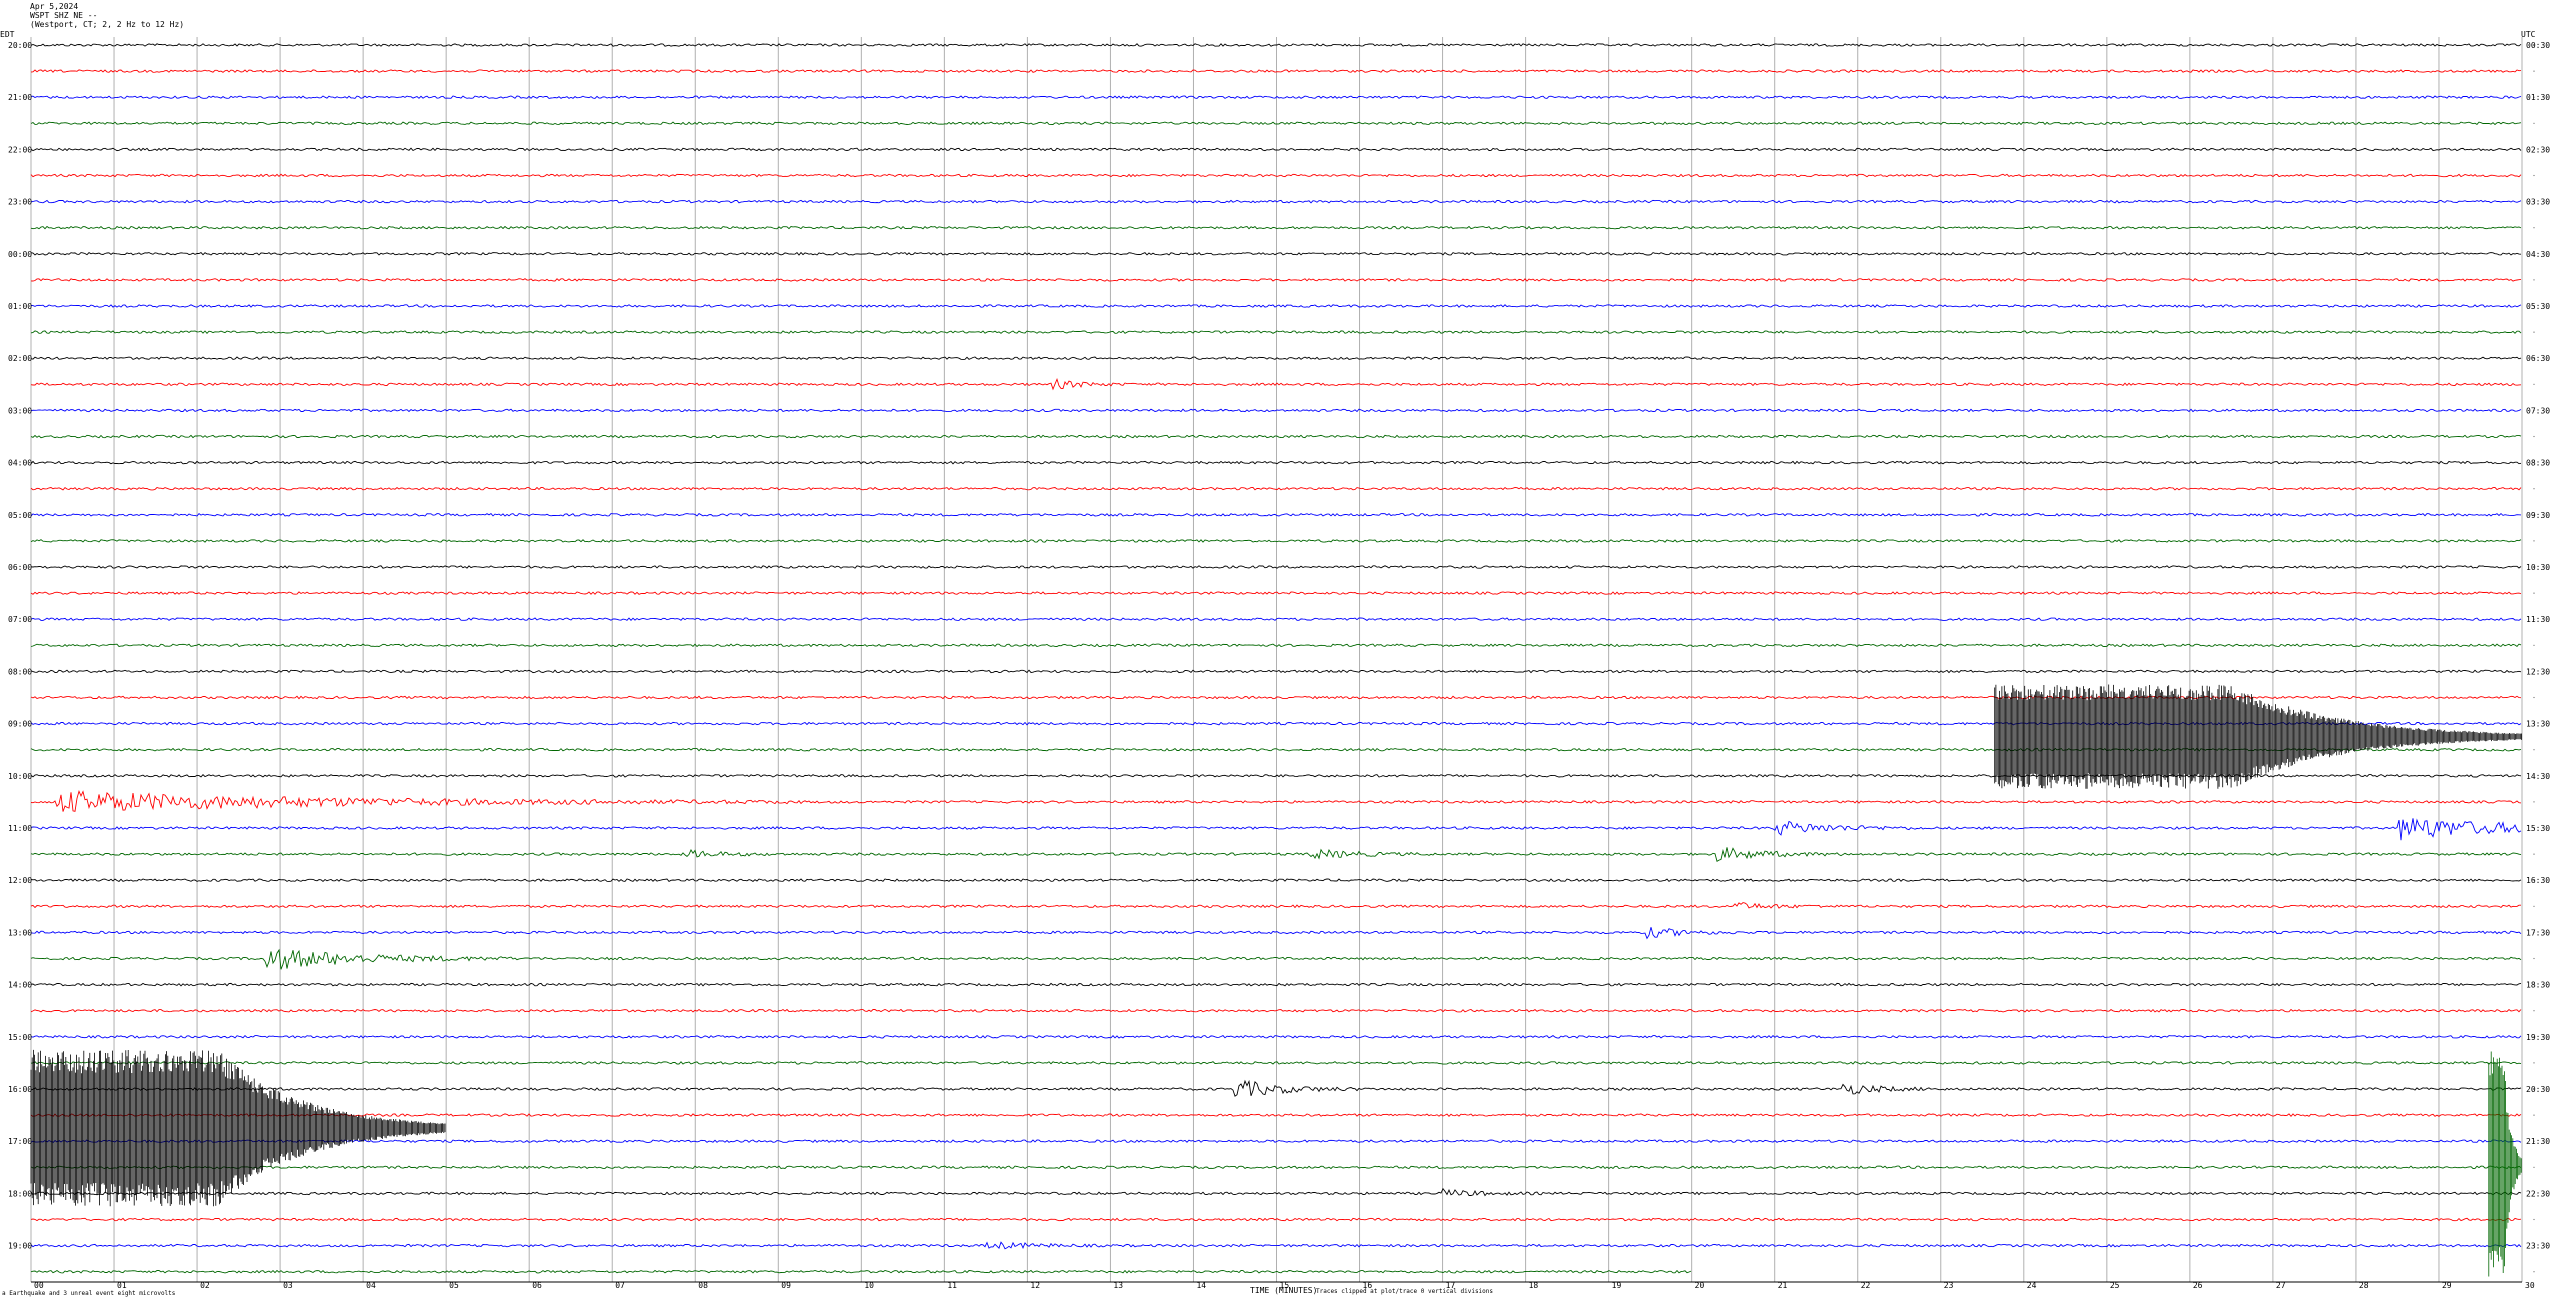  What do you see at coordinates (2538, 671) in the screenshot?
I see `right-hour-label: 12:30` at bounding box center [2538, 671].